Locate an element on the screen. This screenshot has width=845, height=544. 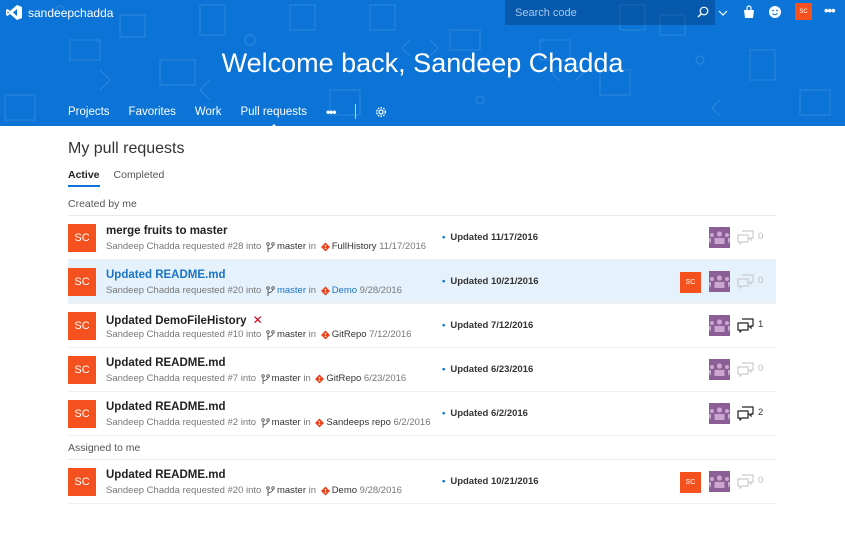
tab-active: Active is located at coordinates (84, 178).